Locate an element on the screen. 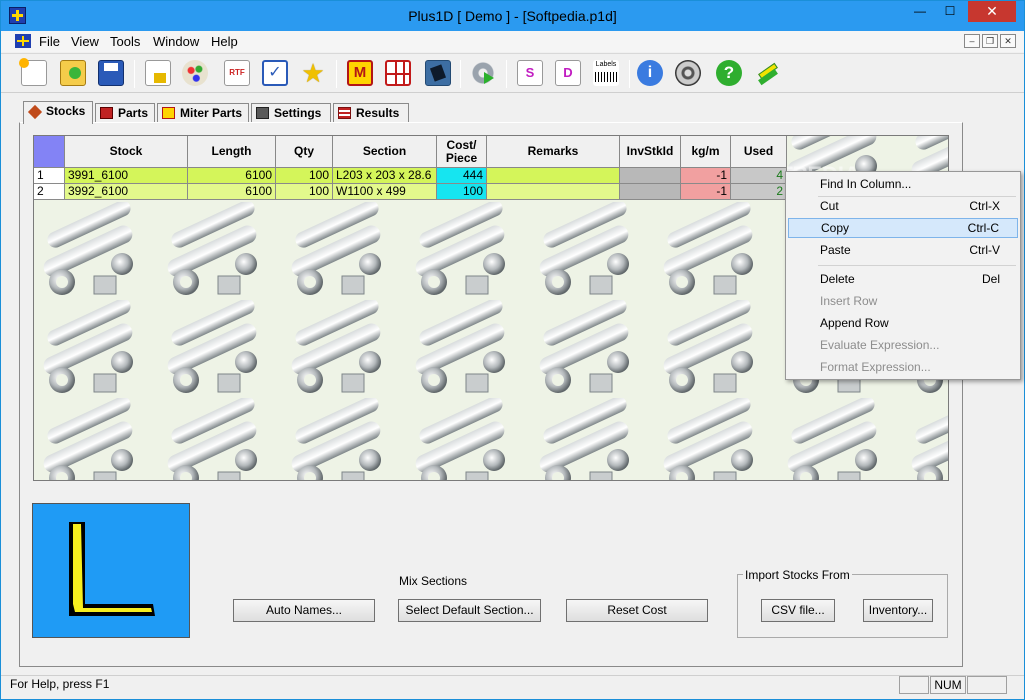 This screenshot has height=700, width=1025. register-button is located at coordinates (768, 73).